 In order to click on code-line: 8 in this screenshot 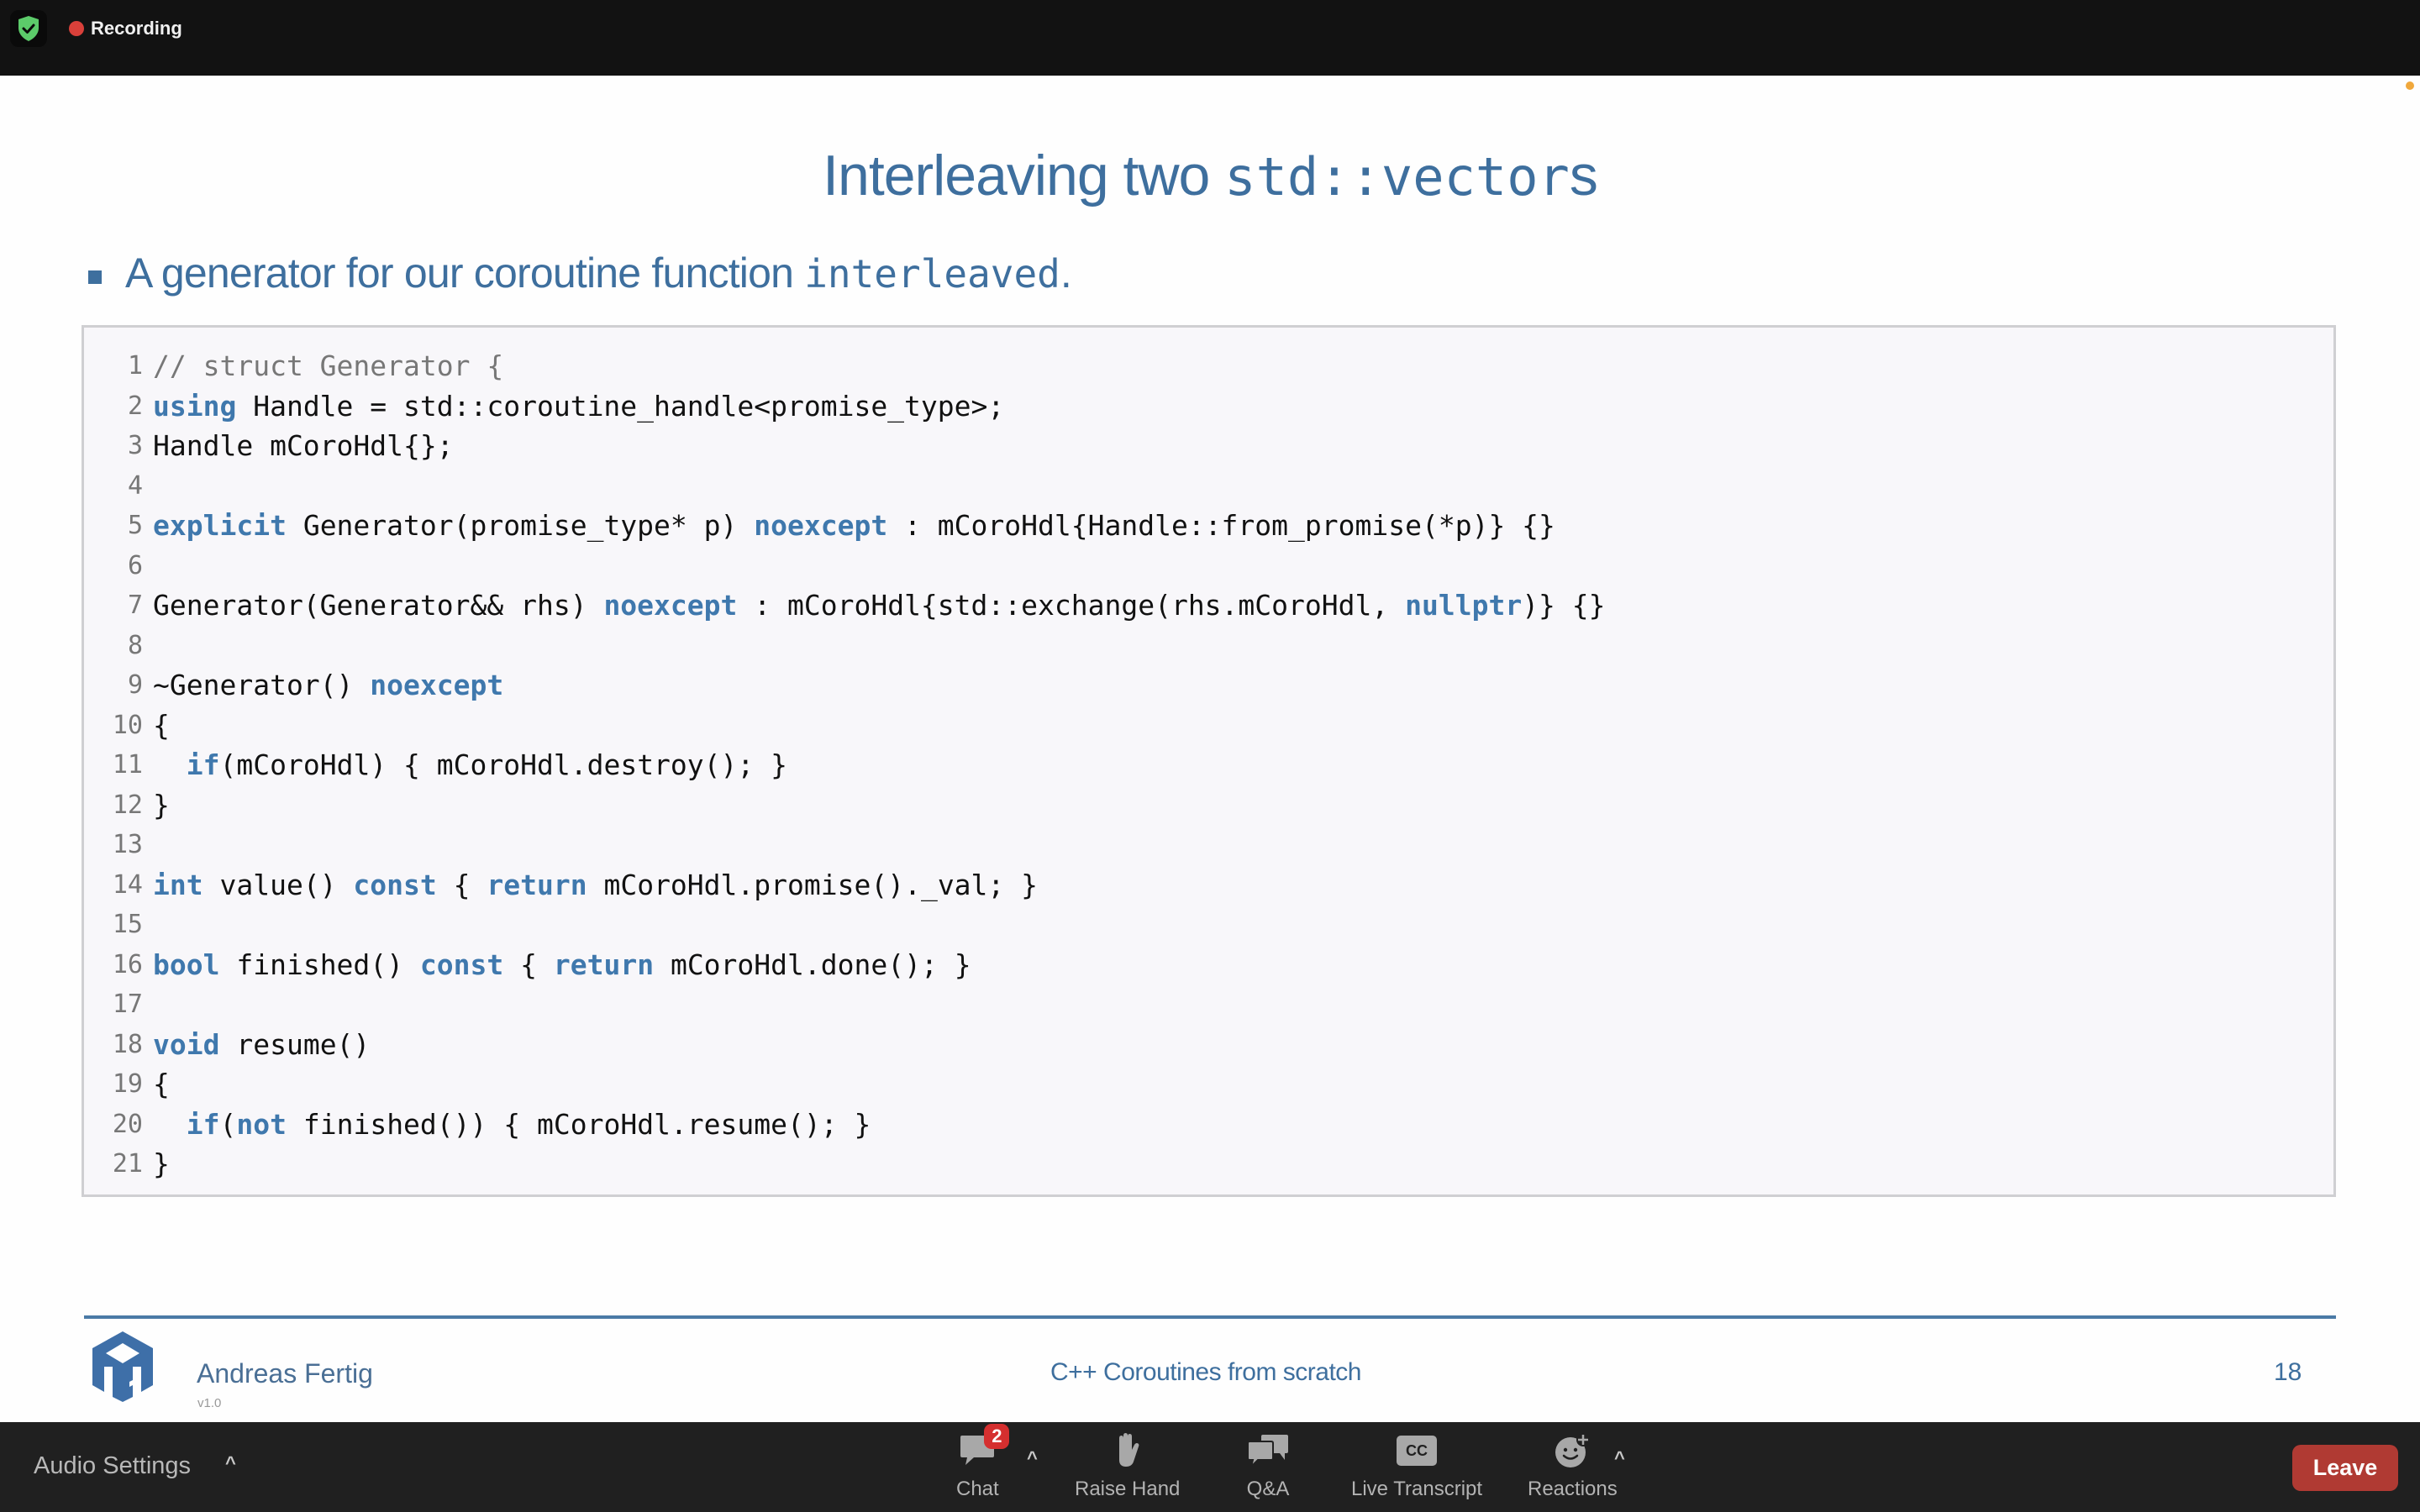, I will do `click(1208, 646)`.